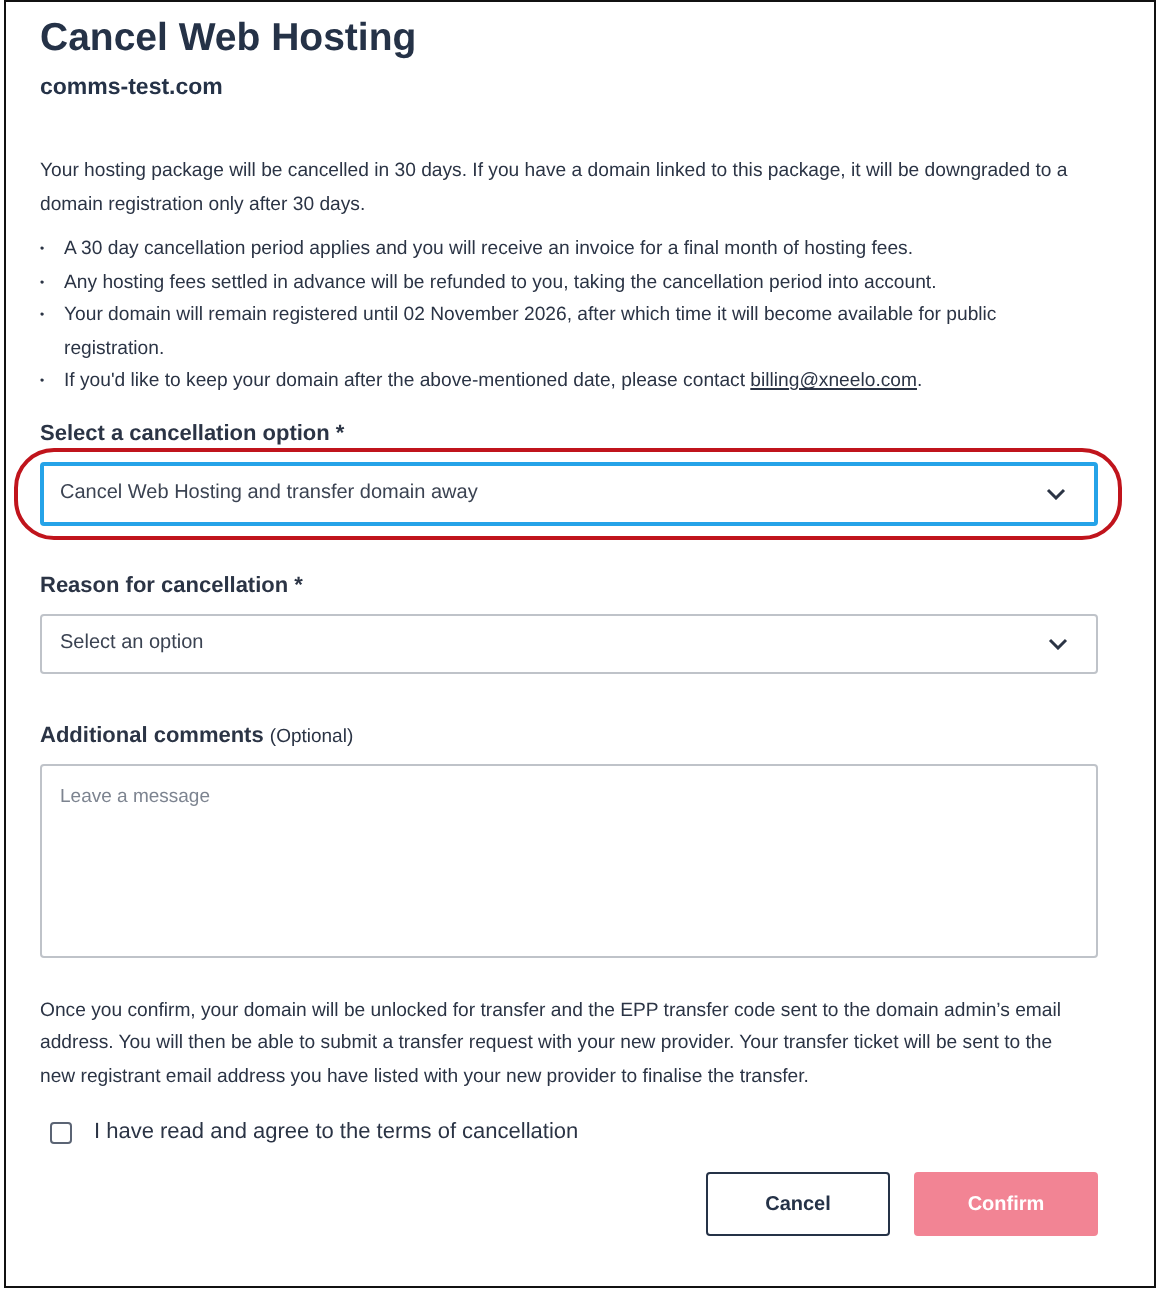 The image size is (1160, 1292). What do you see at coordinates (336, 1132) in the screenshot?
I see `agree-label: I have read and agree to the terms of cancellation` at bounding box center [336, 1132].